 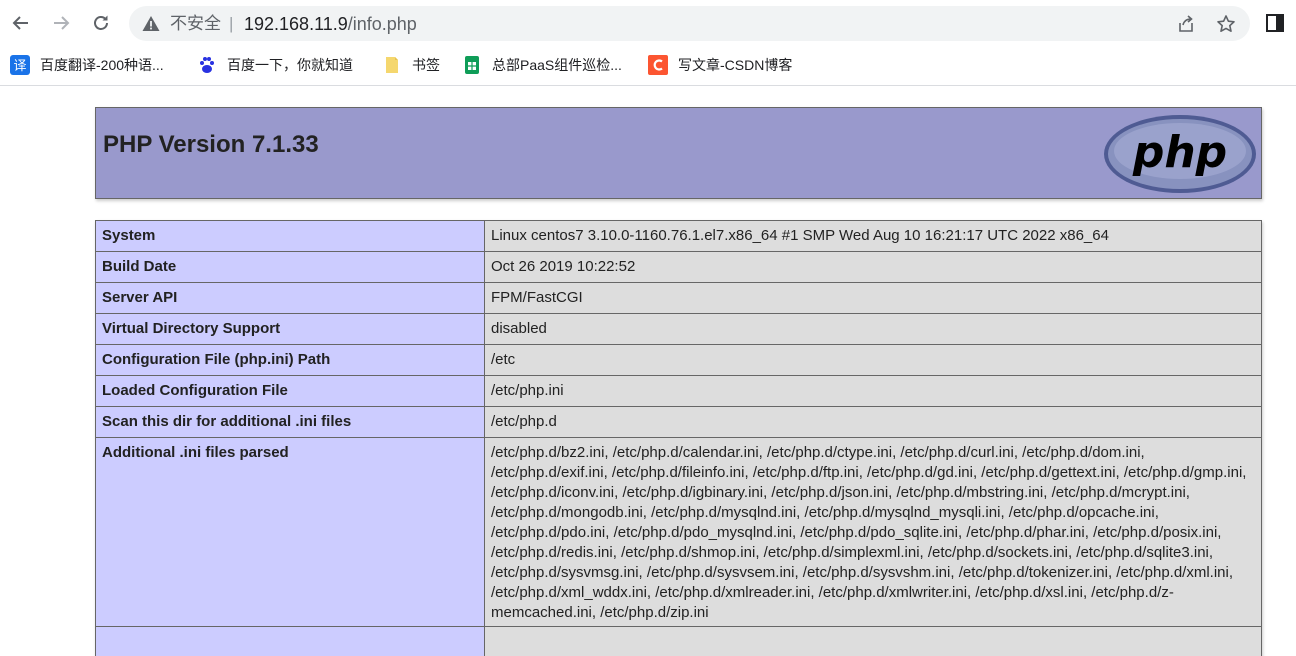 What do you see at coordinates (290, 532) in the screenshot?
I see `row-key: Additional .ini files parsed` at bounding box center [290, 532].